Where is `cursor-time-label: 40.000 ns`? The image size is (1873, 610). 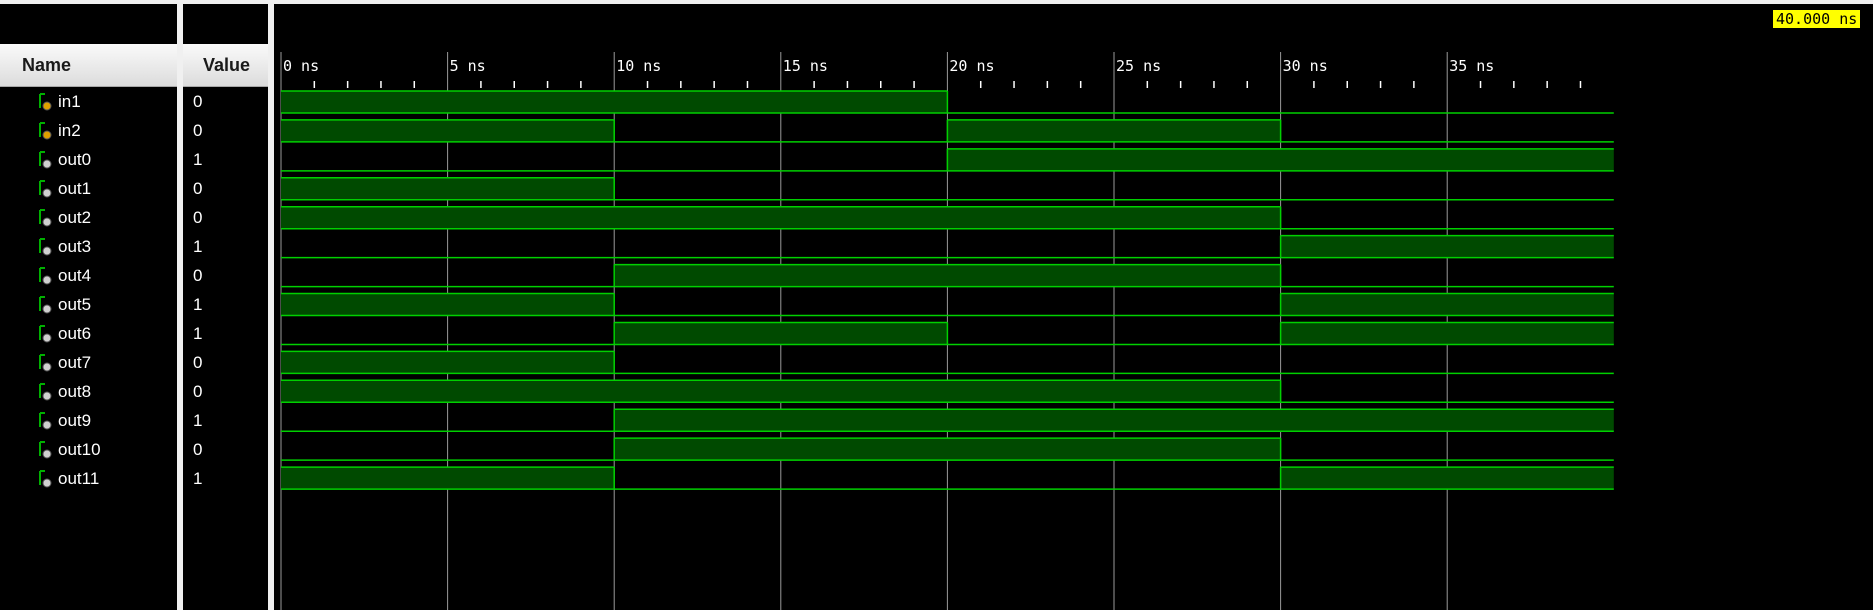 cursor-time-label: 40.000 ns is located at coordinates (1817, 19).